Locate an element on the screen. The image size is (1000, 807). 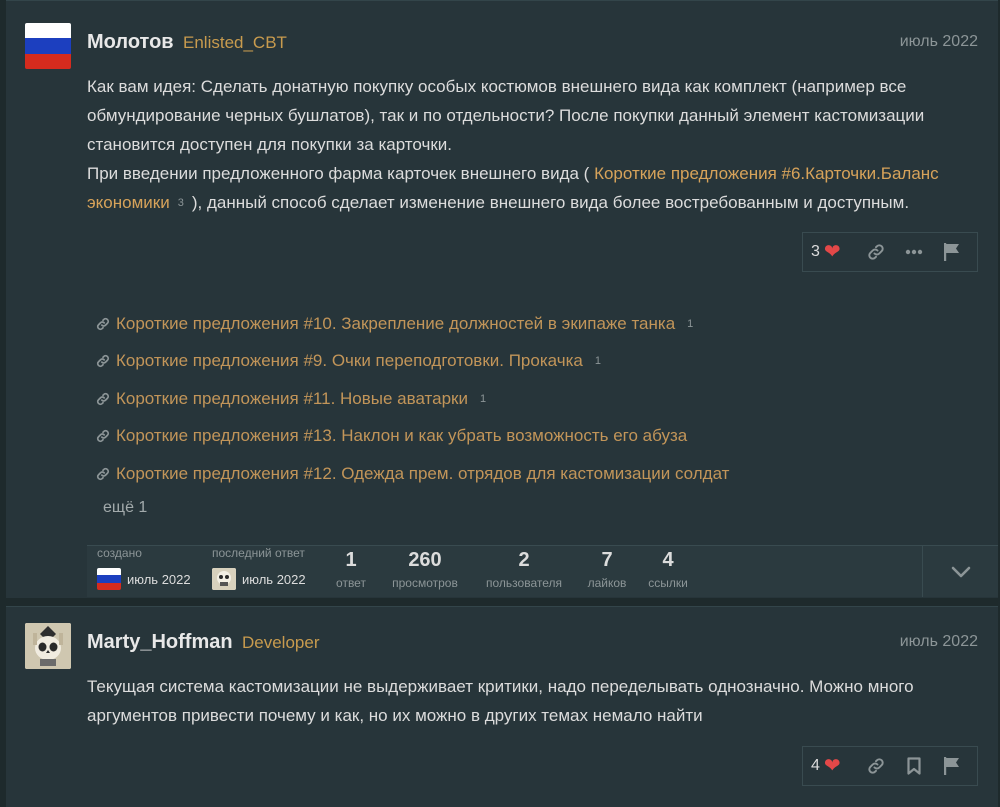
stat-number: 1 is located at coordinates (351, 560).